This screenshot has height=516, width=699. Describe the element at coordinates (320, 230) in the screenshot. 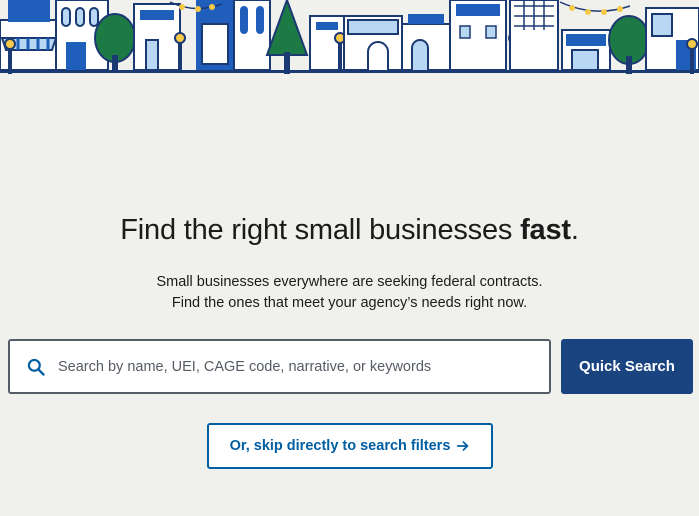

I see `headline-lead: Find the right small businesses` at that location.